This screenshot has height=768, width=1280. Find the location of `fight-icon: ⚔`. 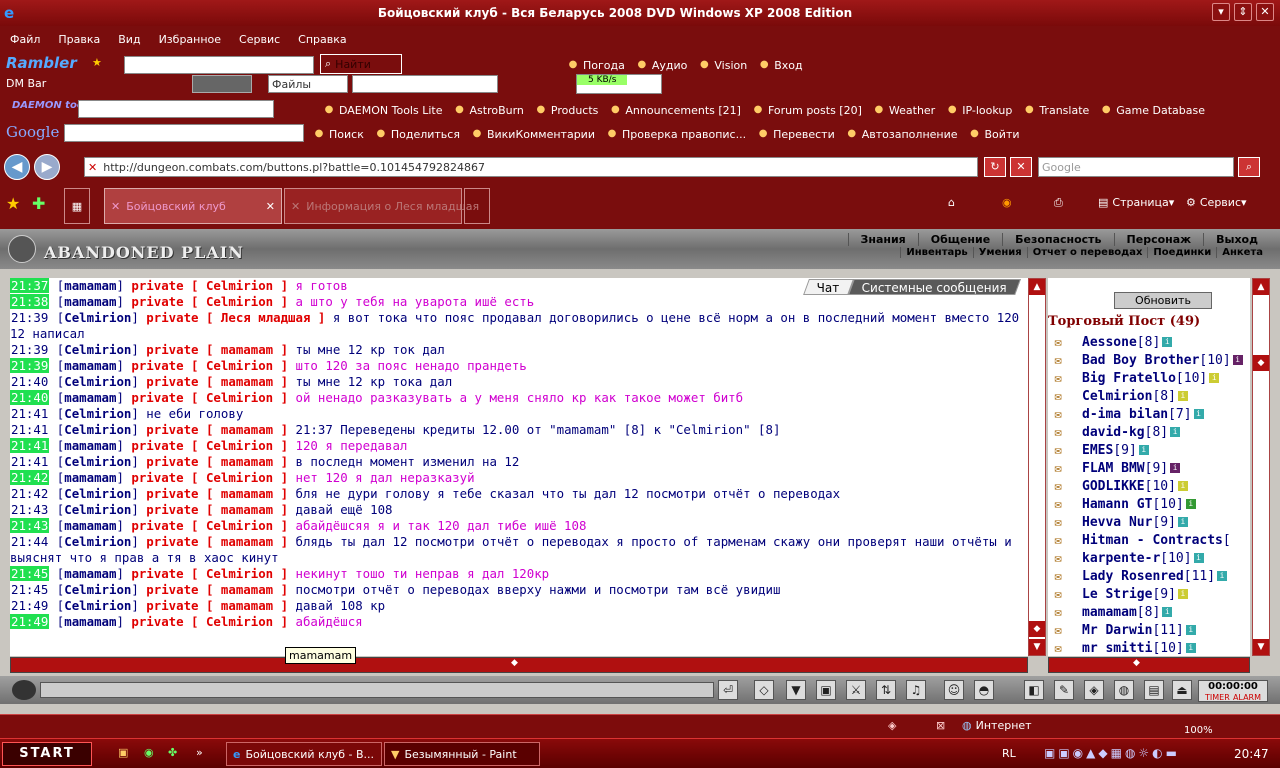

fight-icon: ⚔ is located at coordinates (856, 690).